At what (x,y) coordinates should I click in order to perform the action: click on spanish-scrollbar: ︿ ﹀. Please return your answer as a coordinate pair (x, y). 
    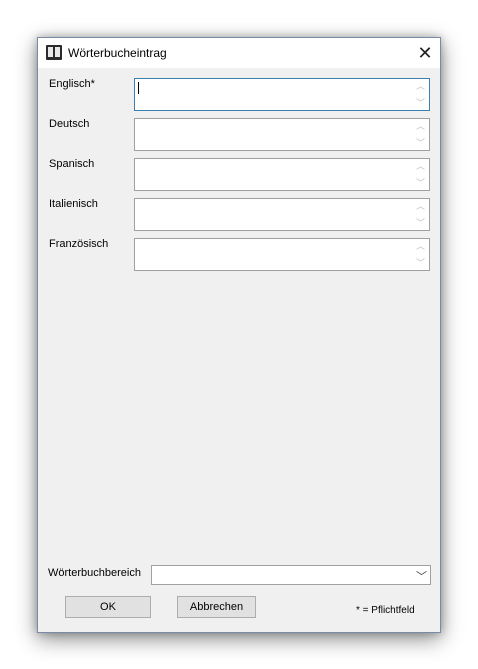
    Looking at the image, I should click on (420, 174).